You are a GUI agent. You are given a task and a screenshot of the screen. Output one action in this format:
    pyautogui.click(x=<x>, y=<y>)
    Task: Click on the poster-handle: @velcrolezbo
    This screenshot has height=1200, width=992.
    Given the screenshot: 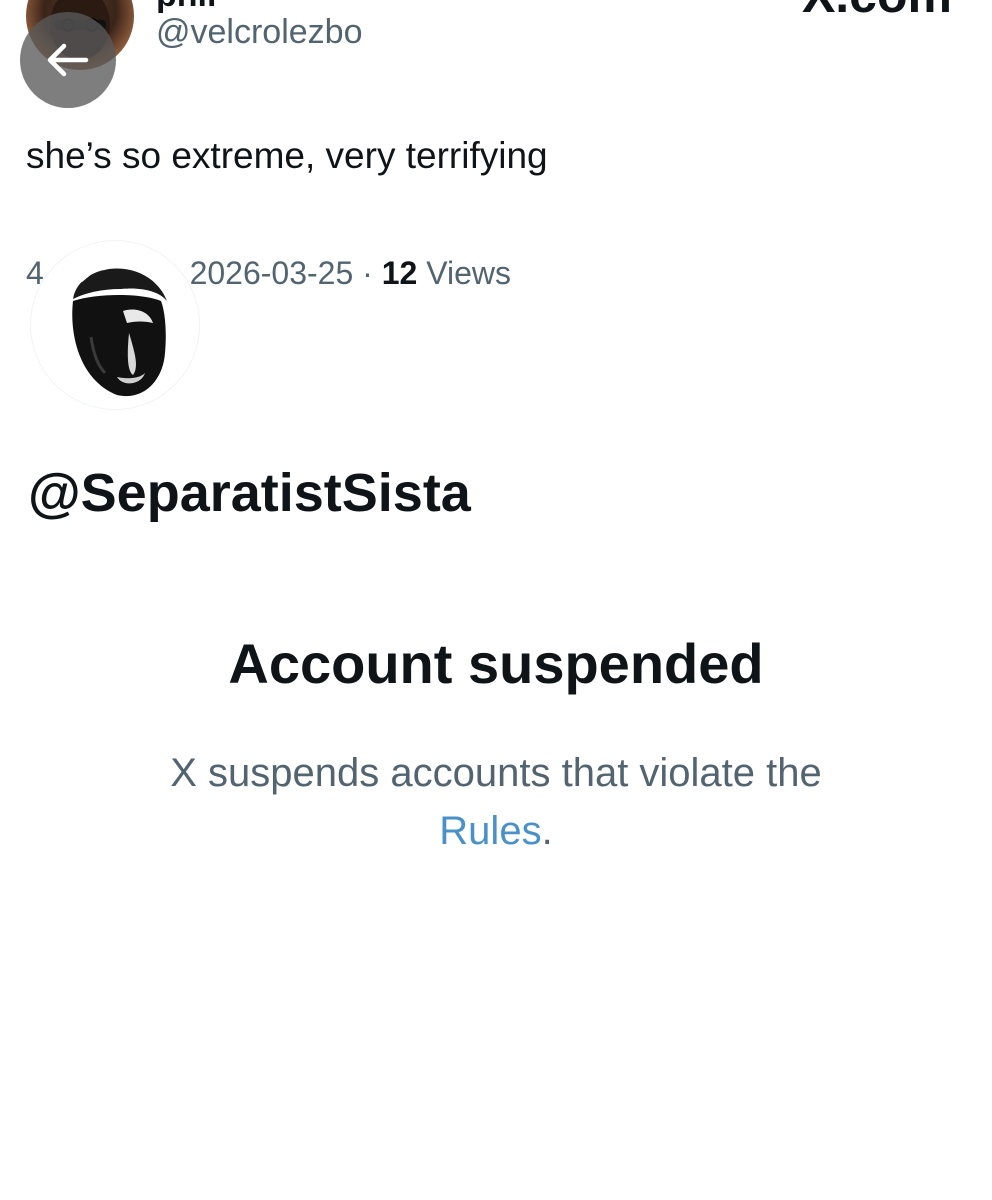 What is the action you would take?
    pyautogui.click(x=259, y=32)
    